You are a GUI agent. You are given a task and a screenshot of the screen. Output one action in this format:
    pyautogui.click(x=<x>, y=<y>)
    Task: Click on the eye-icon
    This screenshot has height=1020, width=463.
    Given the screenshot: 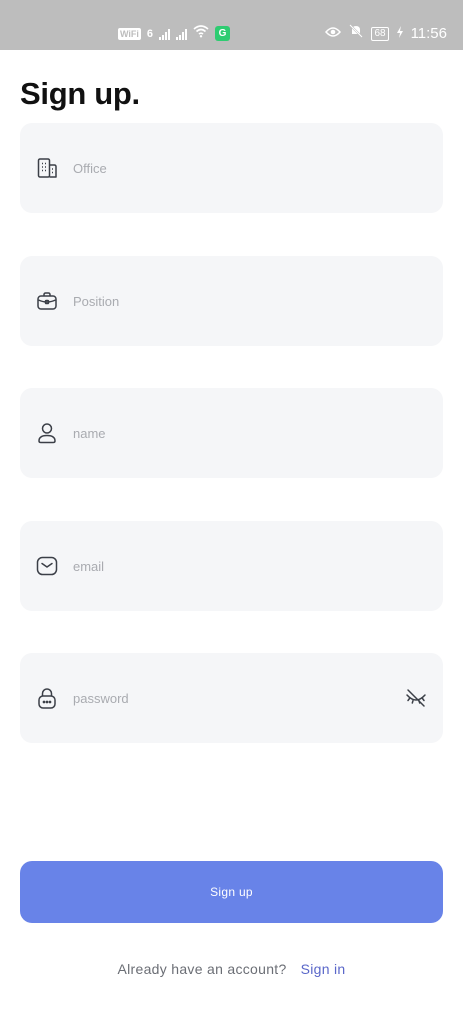 What is the action you would take?
    pyautogui.click(x=333, y=34)
    